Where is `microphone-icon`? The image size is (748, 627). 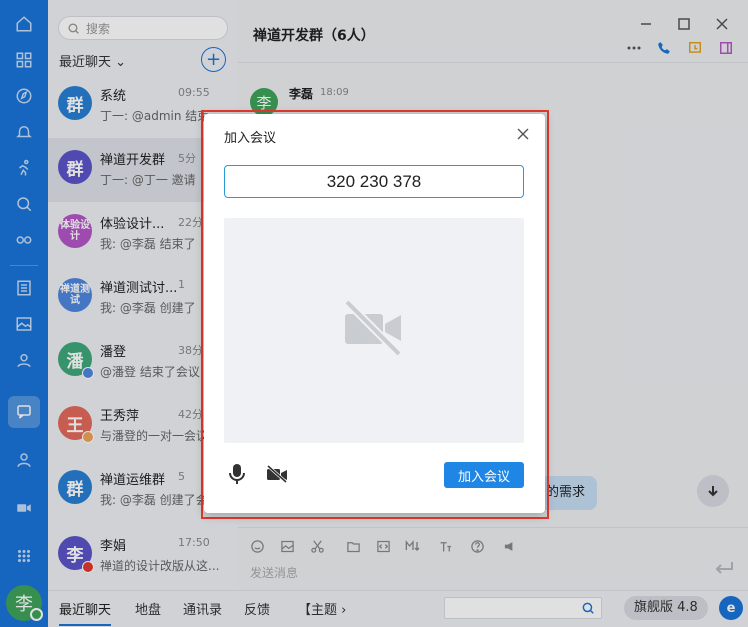
microphone-icon is located at coordinates (237, 474).